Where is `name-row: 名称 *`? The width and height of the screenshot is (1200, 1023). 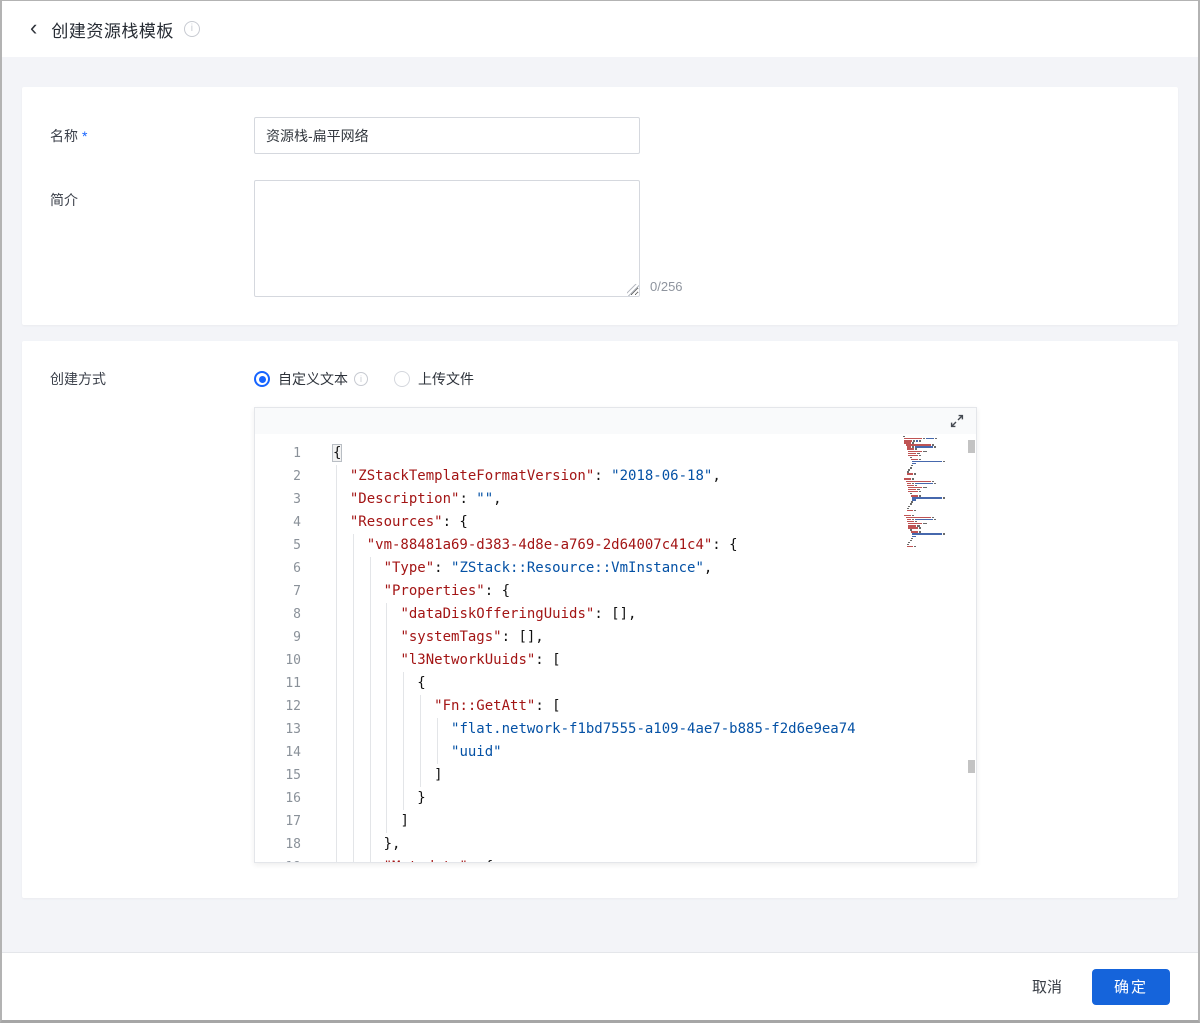
name-row: 名称 * is located at coordinates (600, 135).